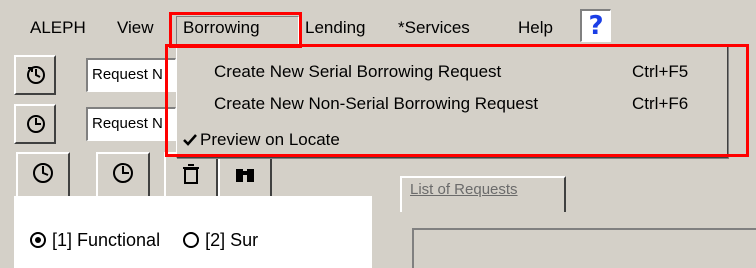 The width and height of the screenshot is (756, 268). What do you see at coordinates (464, 189) in the screenshot?
I see `tab-list-of-requests-label: List of Requests` at bounding box center [464, 189].